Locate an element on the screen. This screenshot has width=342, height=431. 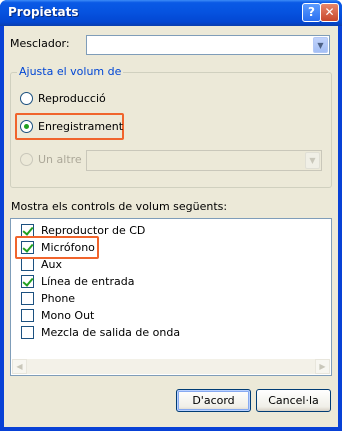
list-item: Aux is located at coordinates (51, 264).